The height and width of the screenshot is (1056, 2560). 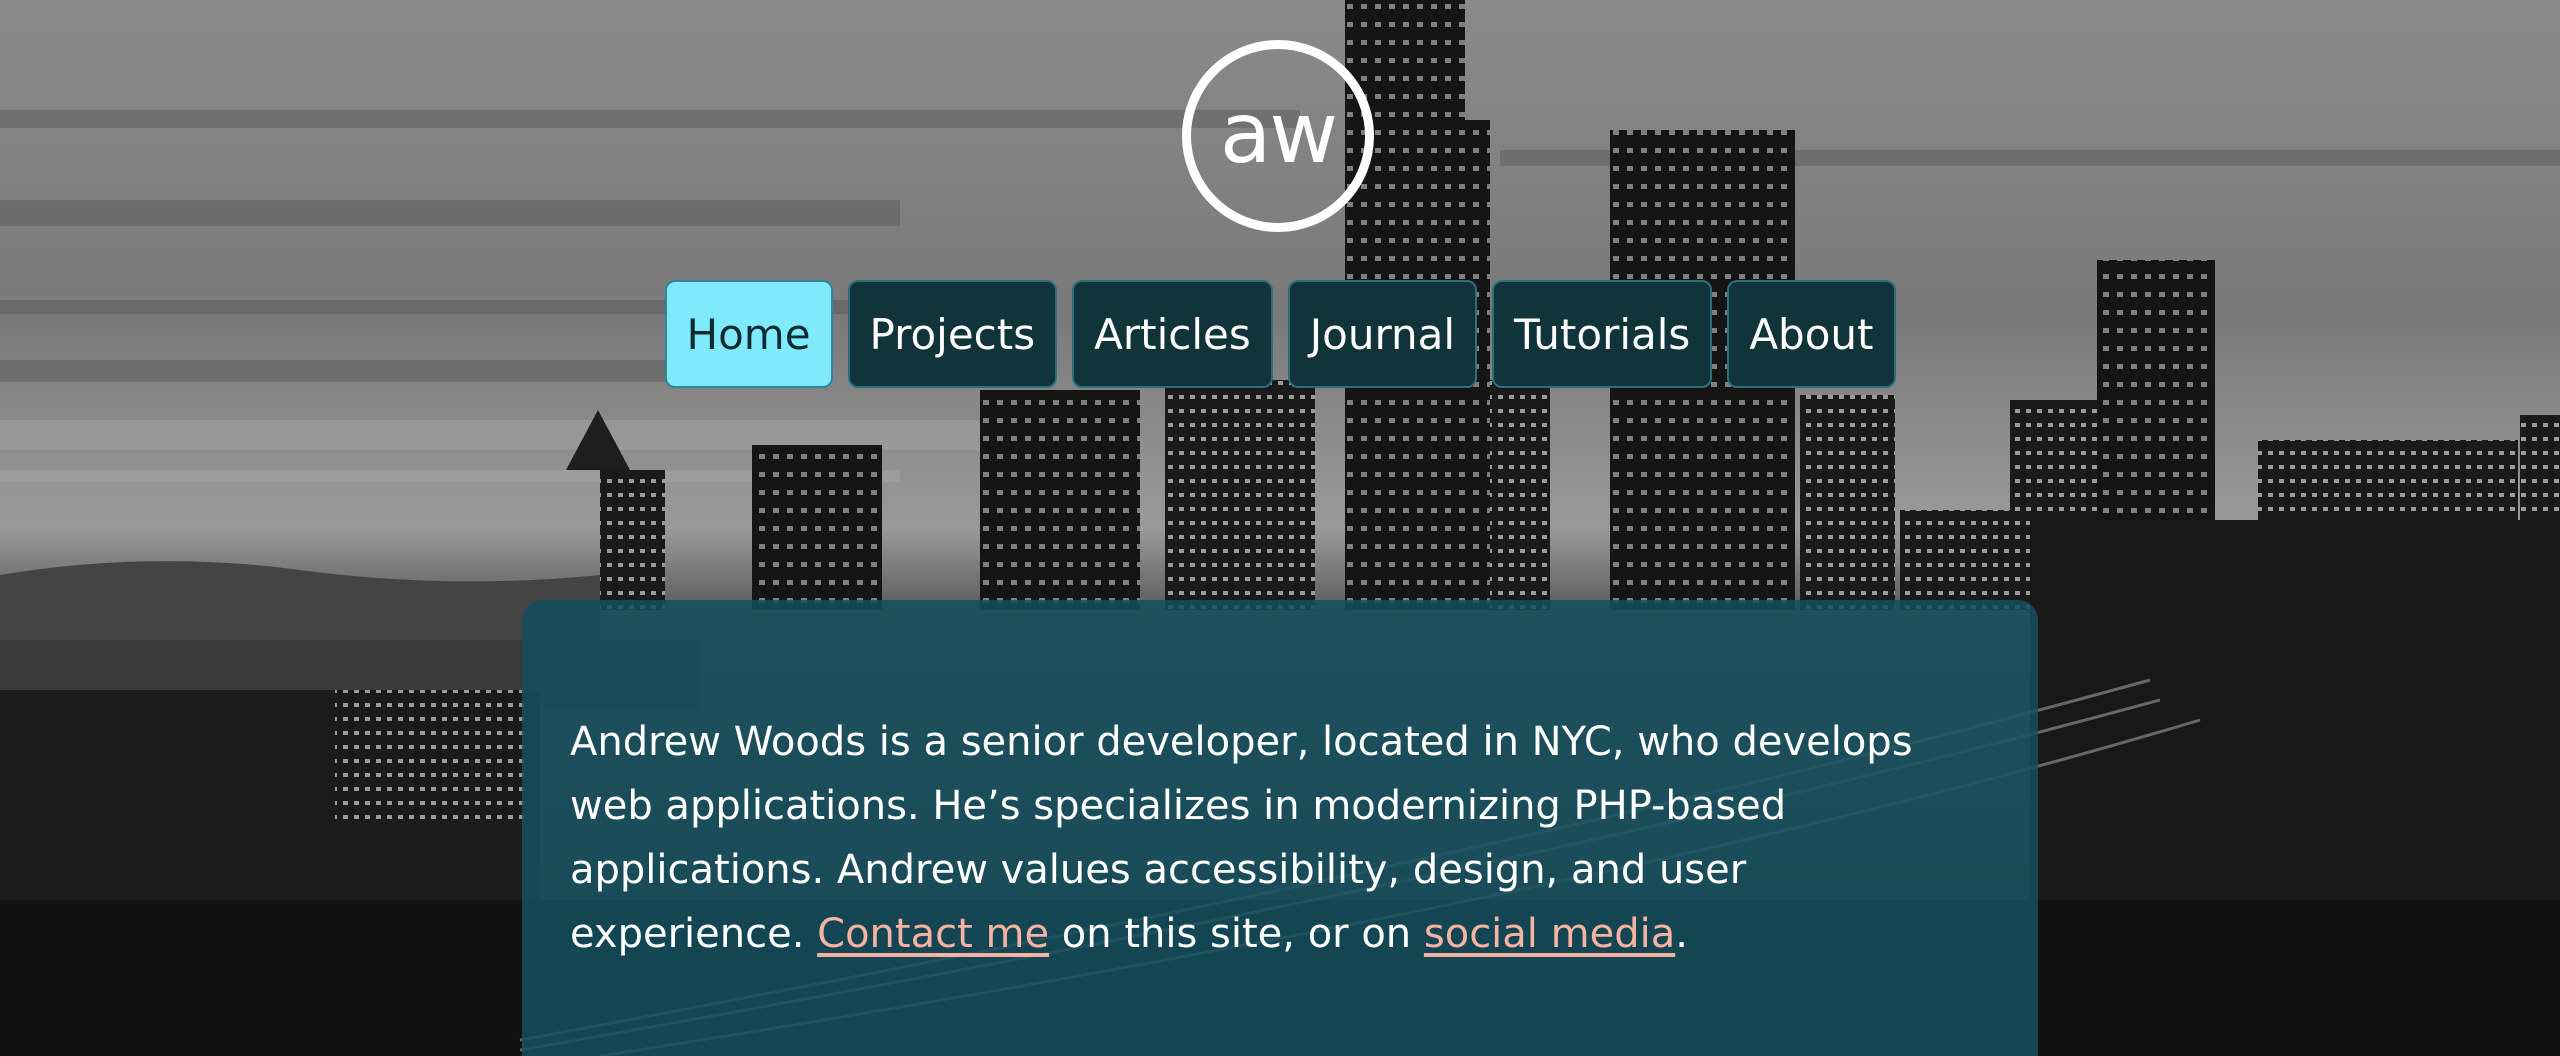 What do you see at coordinates (1278, 133) in the screenshot?
I see `logo-text: aw` at bounding box center [1278, 133].